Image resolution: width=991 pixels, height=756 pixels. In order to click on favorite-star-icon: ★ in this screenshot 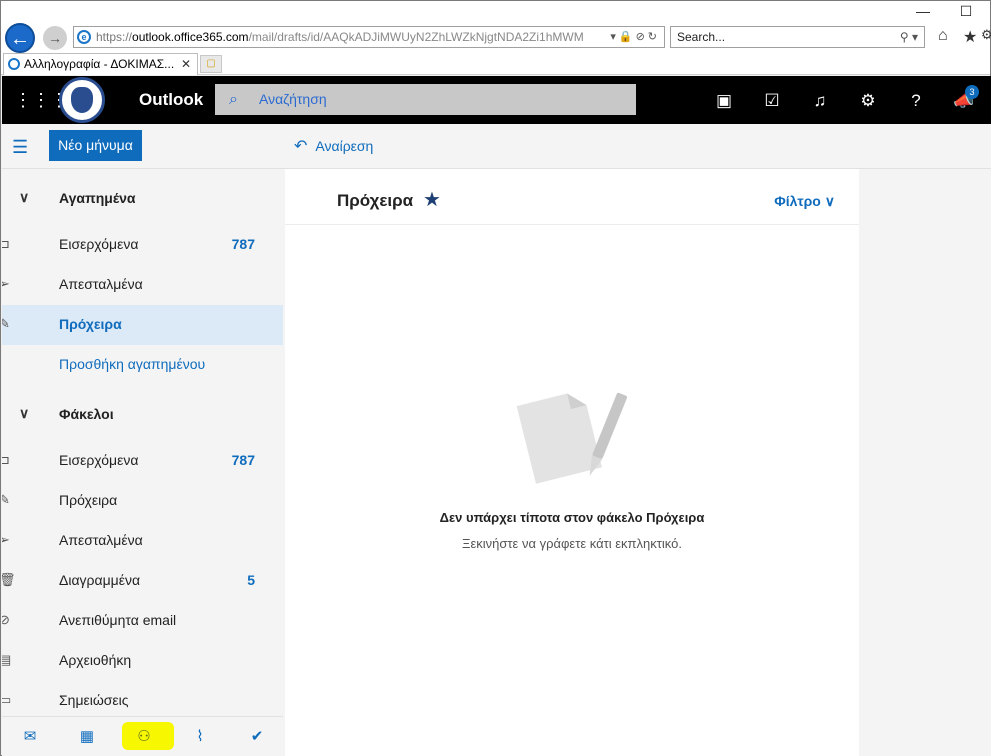, I will do `click(432, 199)`.